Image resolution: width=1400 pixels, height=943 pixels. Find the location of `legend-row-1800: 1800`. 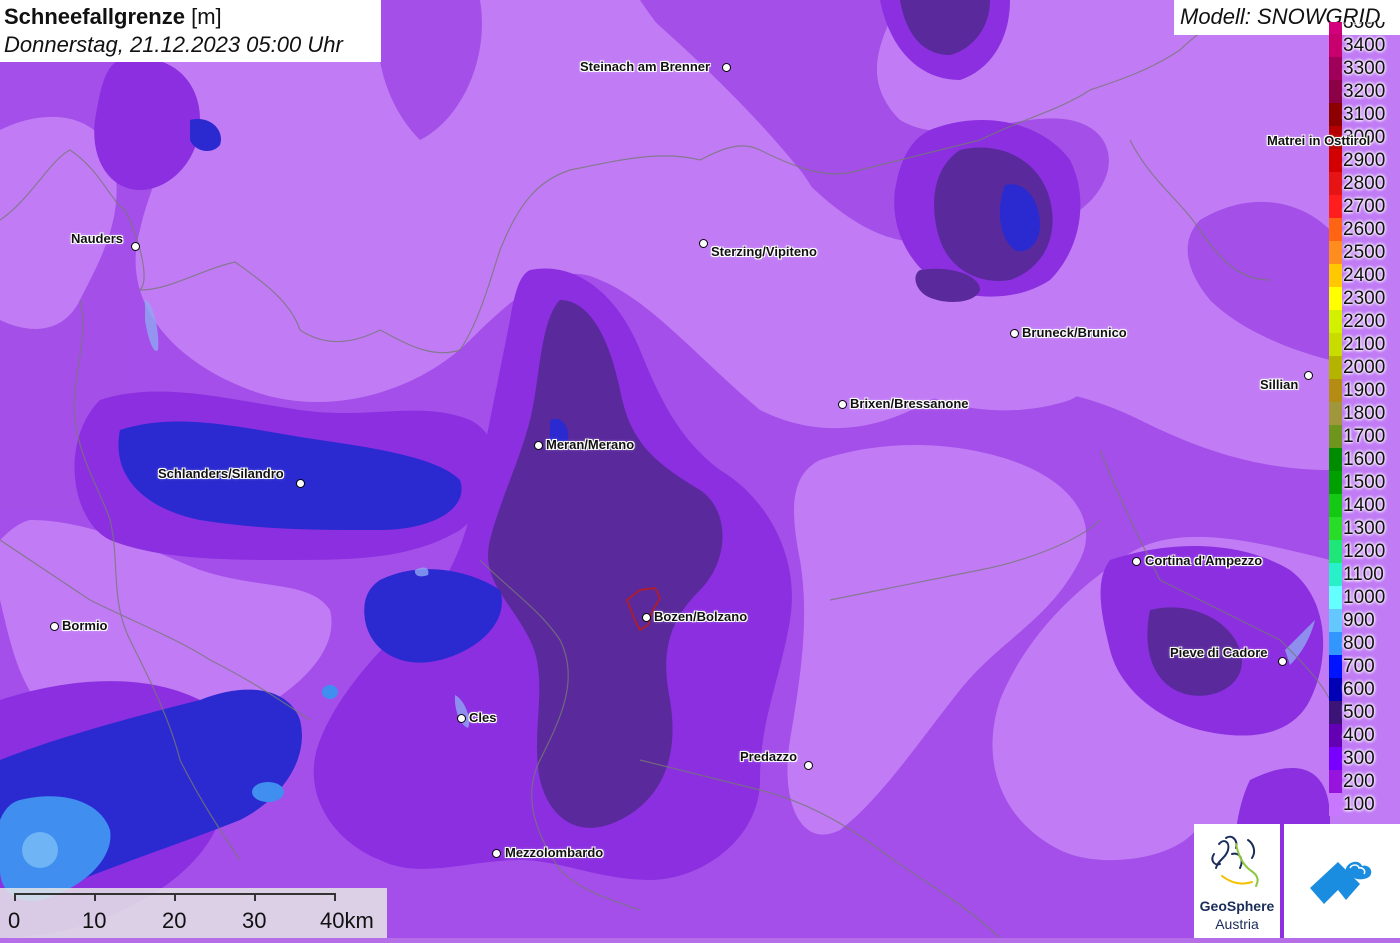

legend-row-1800: 1800 is located at coordinates (1364, 413).